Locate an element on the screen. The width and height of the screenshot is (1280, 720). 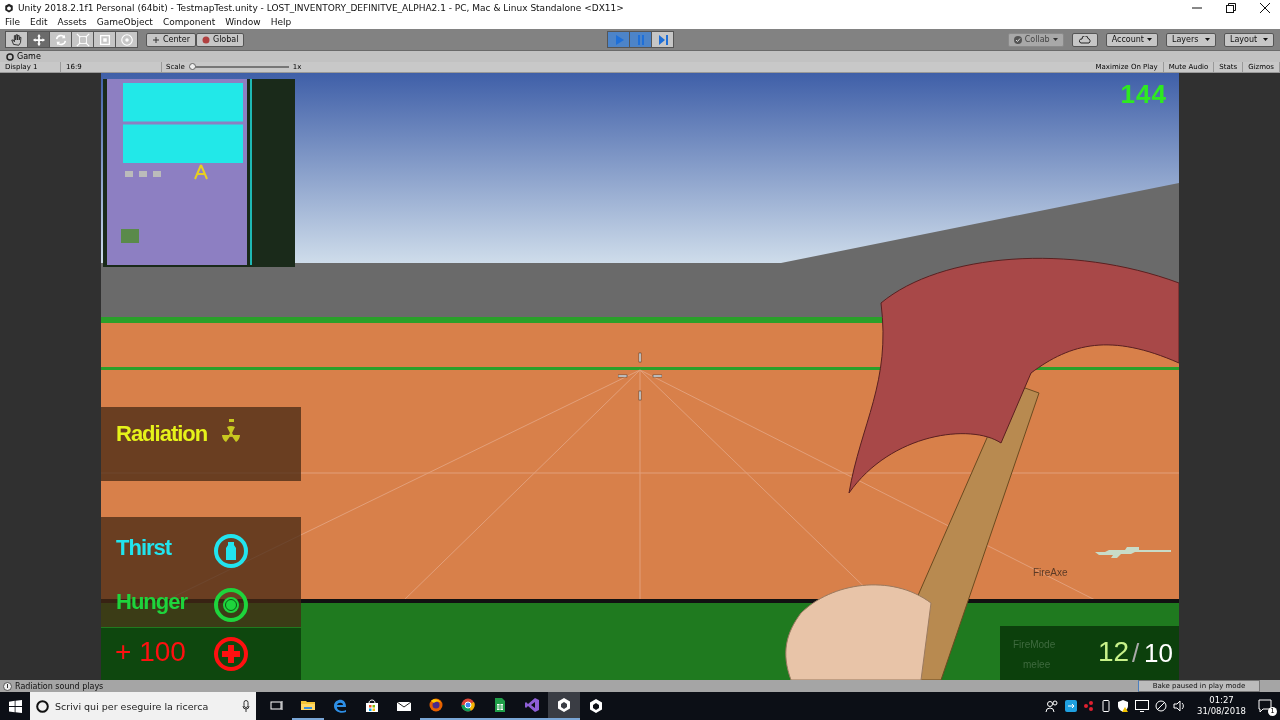
rect-tool-button is located at coordinates (104, 39).